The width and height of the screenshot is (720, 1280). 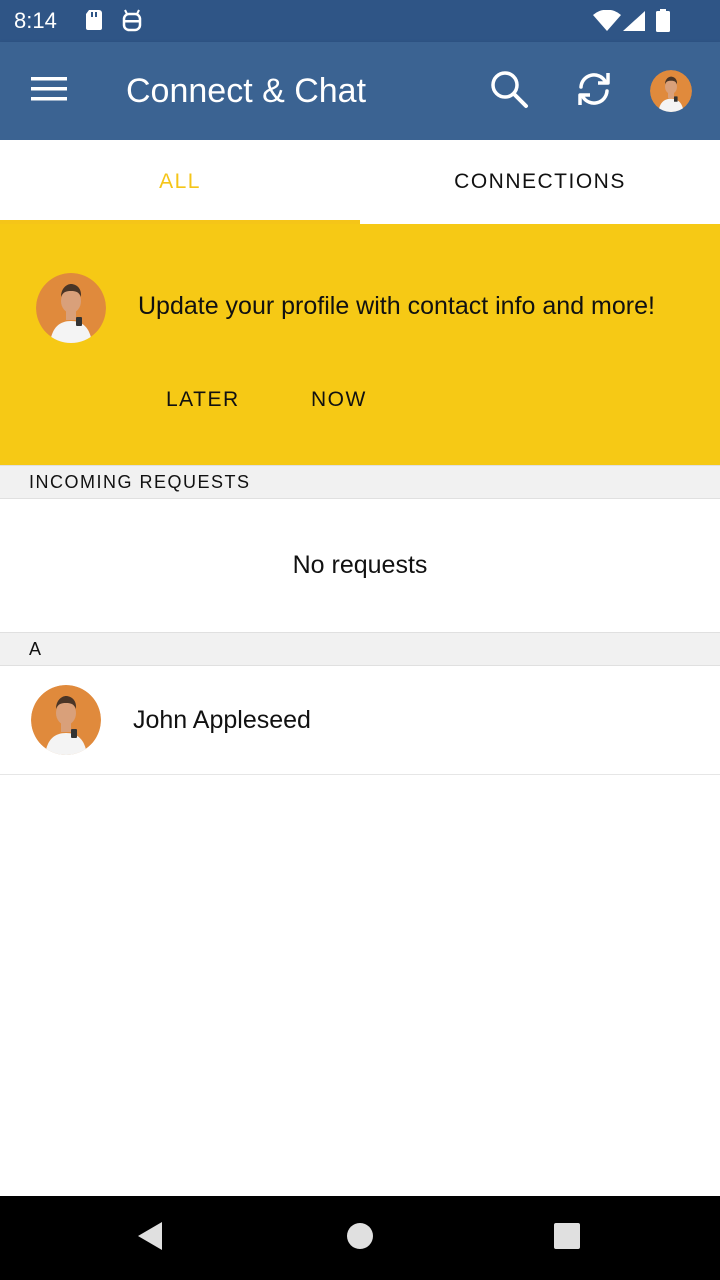 I want to click on menu-icon, so click(x=49, y=91).